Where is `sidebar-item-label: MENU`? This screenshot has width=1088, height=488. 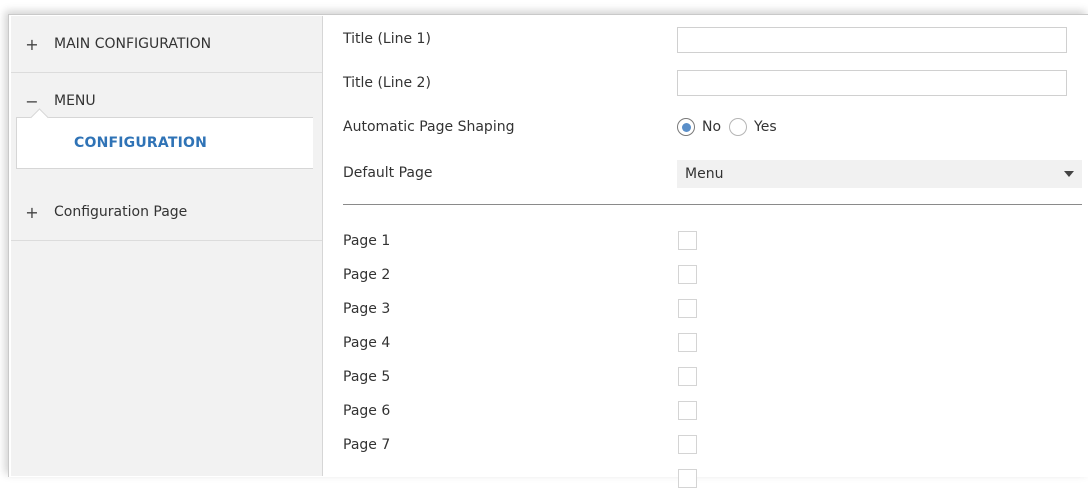 sidebar-item-label: MENU is located at coordinates (75, 101).